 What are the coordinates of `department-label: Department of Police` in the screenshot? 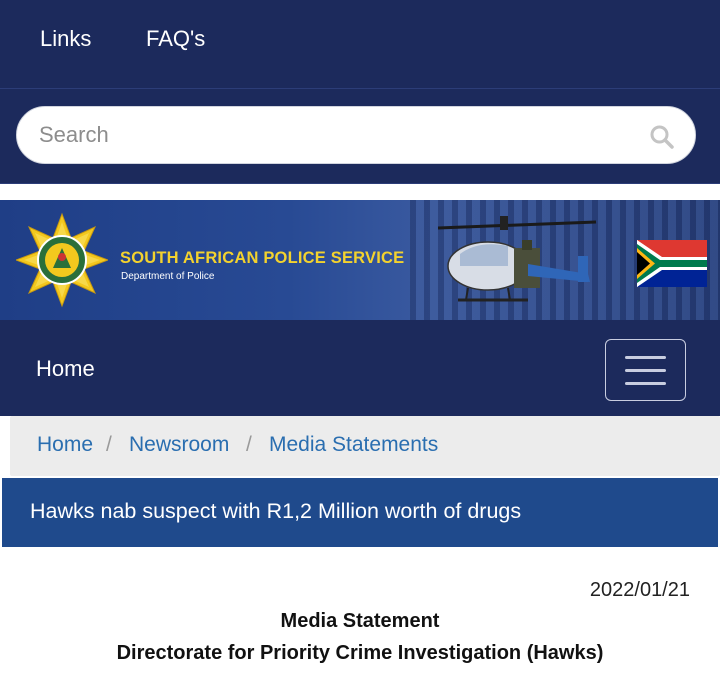 It's located at (168, 276).